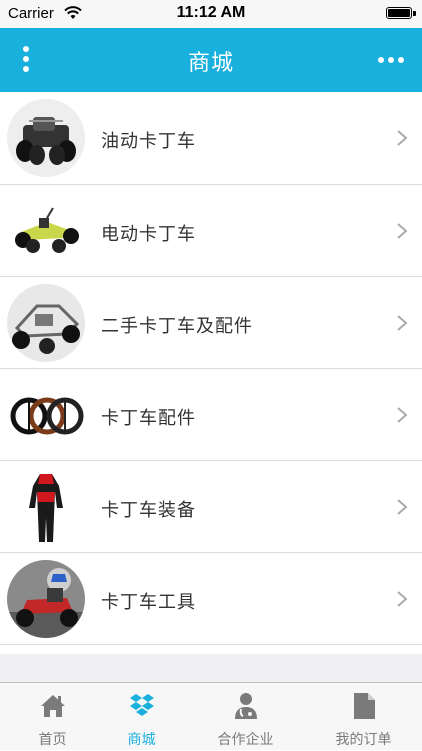 This screenshot has height=751, width=422. I want to click on racing-suit-image, so click(46, 507).